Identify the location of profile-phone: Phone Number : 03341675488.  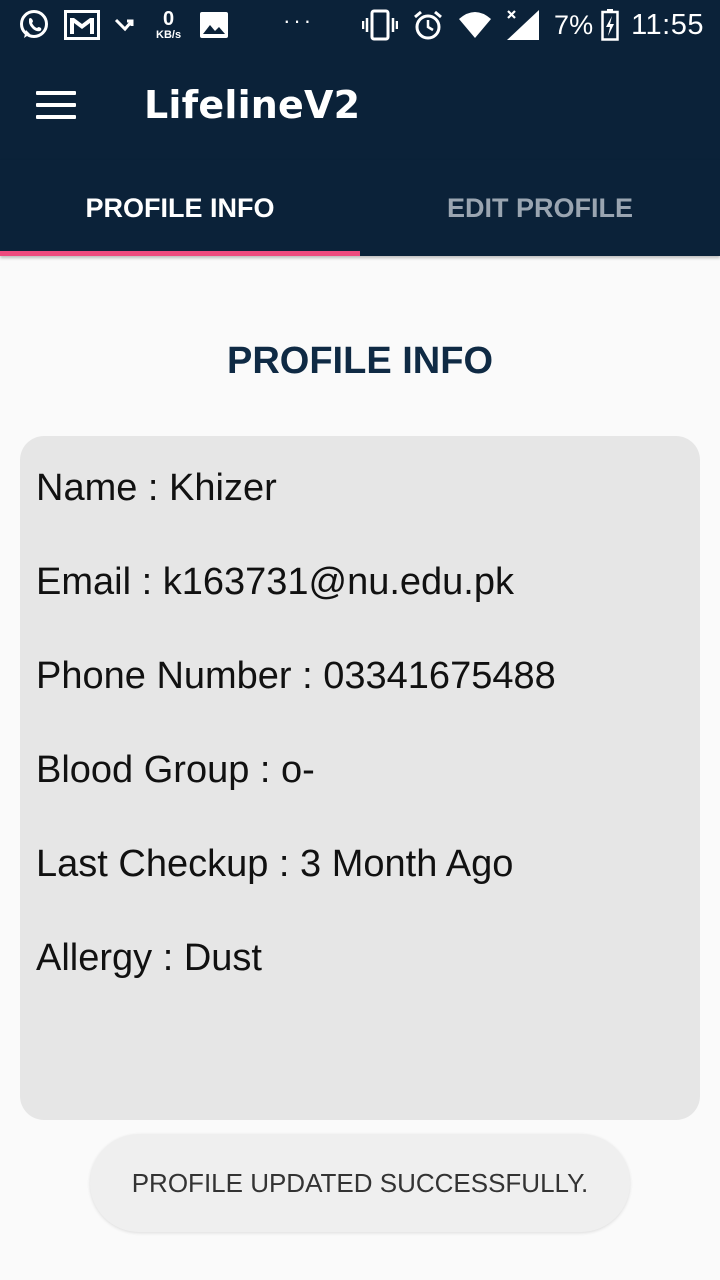
(296, 676).